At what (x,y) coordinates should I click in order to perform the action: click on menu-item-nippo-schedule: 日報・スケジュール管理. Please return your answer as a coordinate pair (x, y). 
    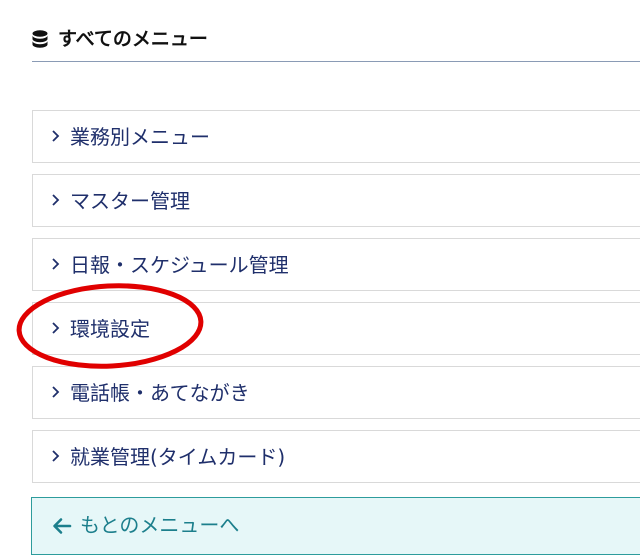
    Looking at the image, I should click on (336, 264).